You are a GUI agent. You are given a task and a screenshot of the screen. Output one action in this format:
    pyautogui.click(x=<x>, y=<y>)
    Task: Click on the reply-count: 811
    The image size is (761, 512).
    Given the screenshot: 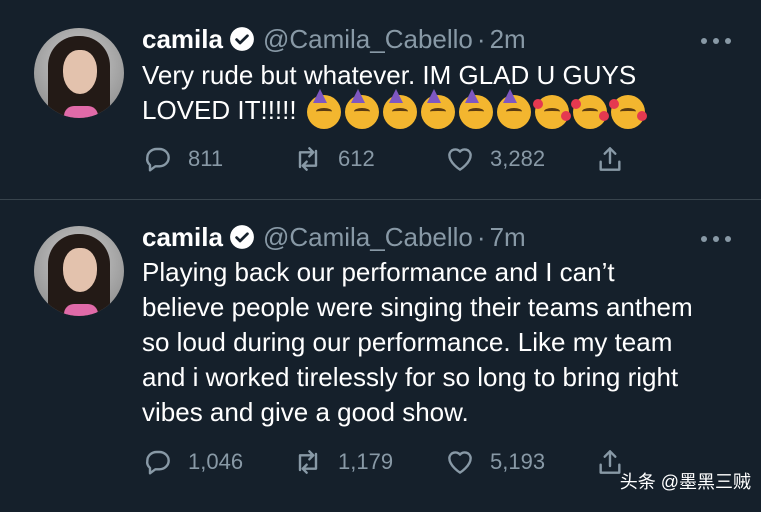 What is the action you would take?
    pyautogui.click(x=206, y=158)
    